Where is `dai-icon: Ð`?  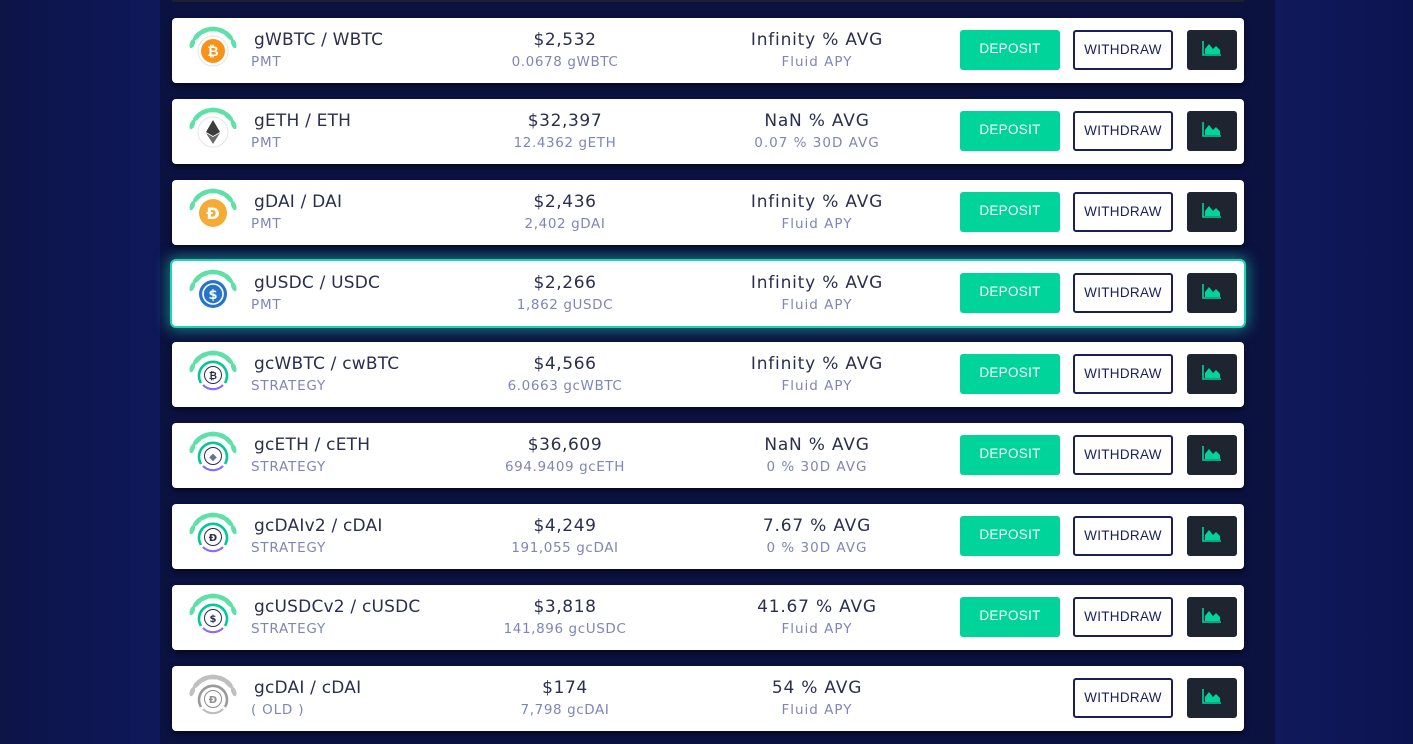
dai-icon: Ð is located at coordinates (213, 213).